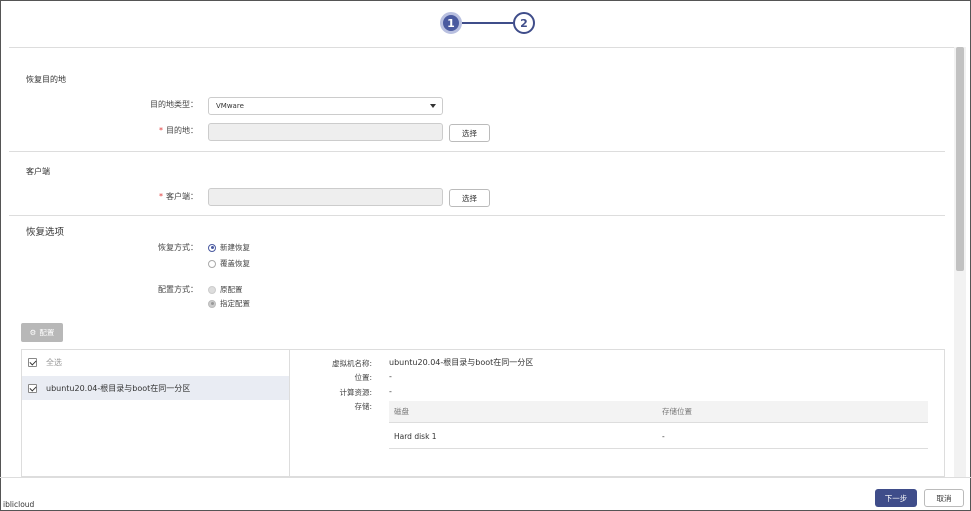  What do you see at coordinates (19, 504) in the screenshot?
I see `source-tag: iblicloud` at bounding box center [19, 504].